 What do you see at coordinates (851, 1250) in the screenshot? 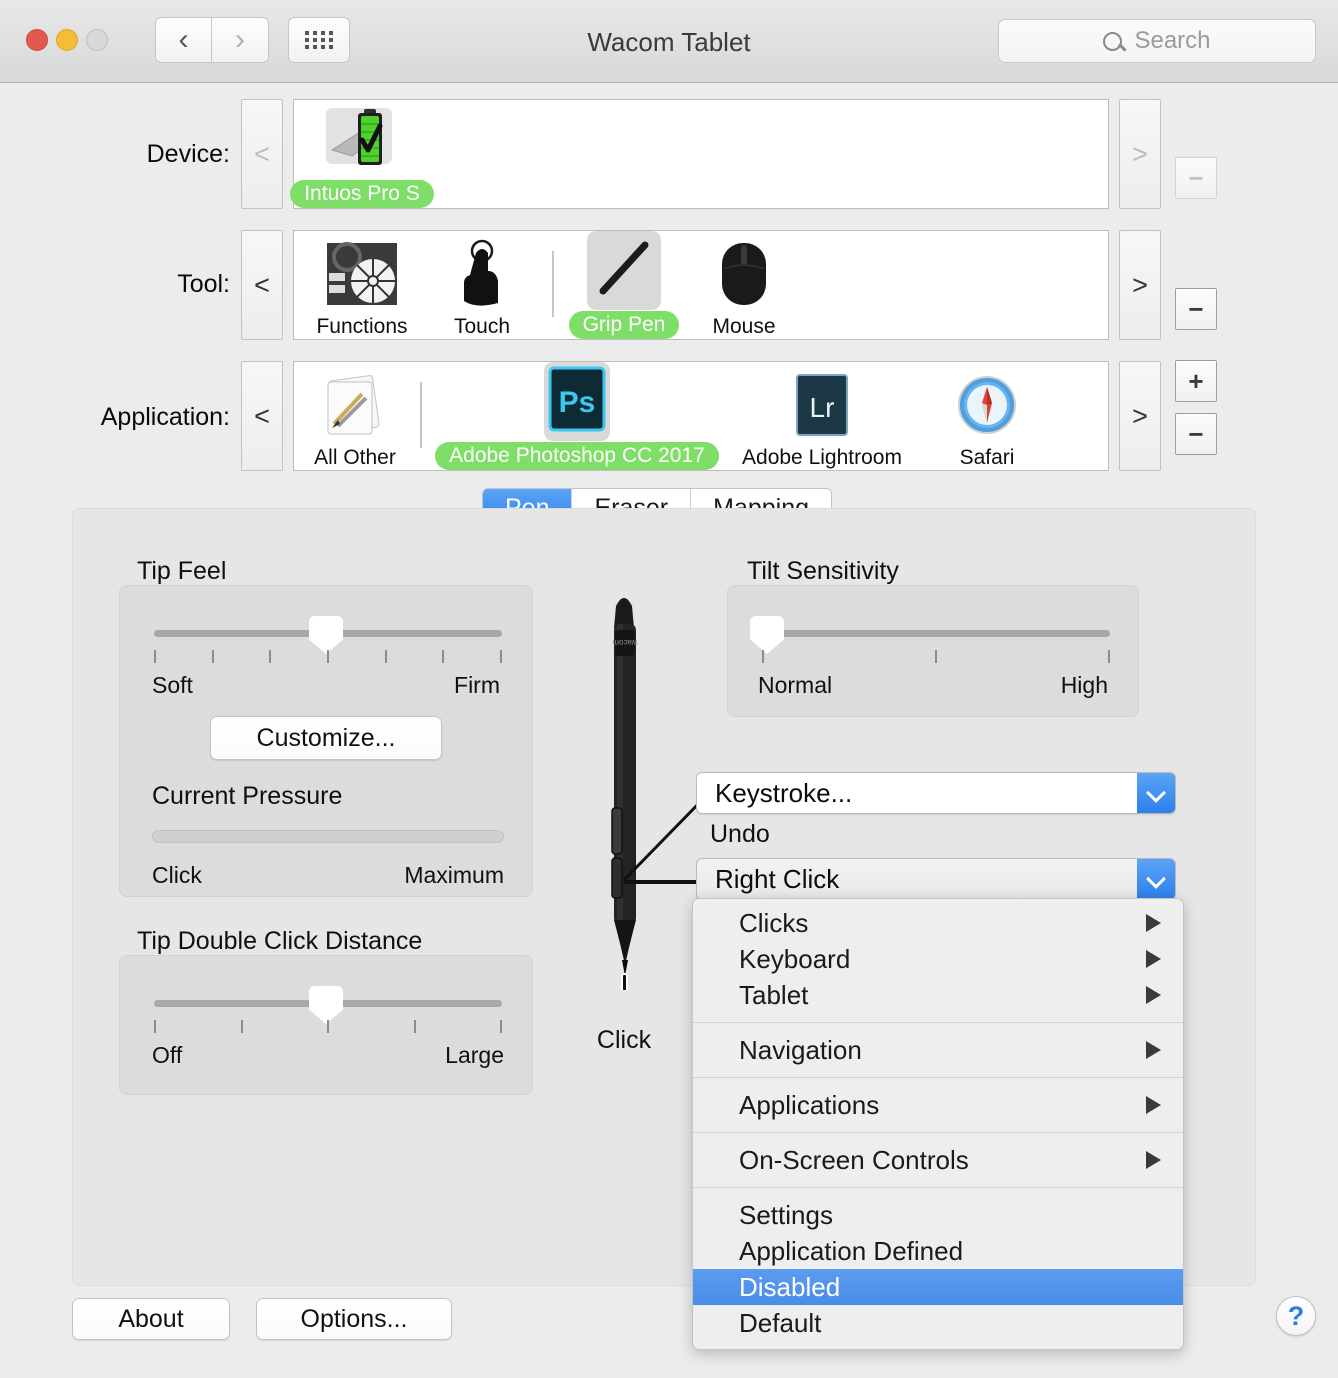
I see `menu-item-label: Application Defined` at bounding box center [851, 1250].